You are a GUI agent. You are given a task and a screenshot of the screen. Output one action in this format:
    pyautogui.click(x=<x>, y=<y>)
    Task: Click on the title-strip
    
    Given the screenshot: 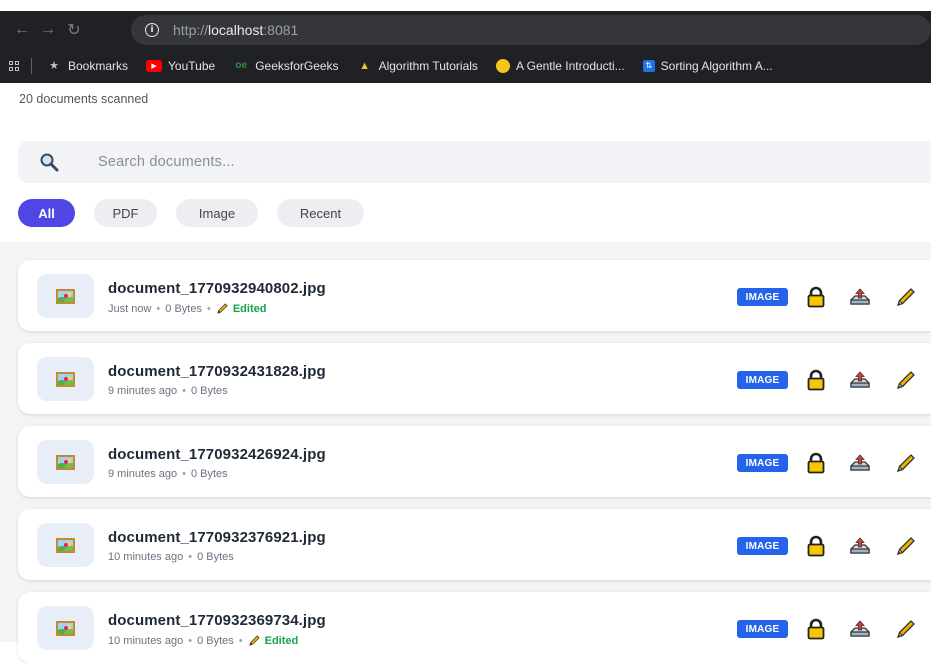 What is the action you would take?
    pyautogui.click(x=465, y=5)
    